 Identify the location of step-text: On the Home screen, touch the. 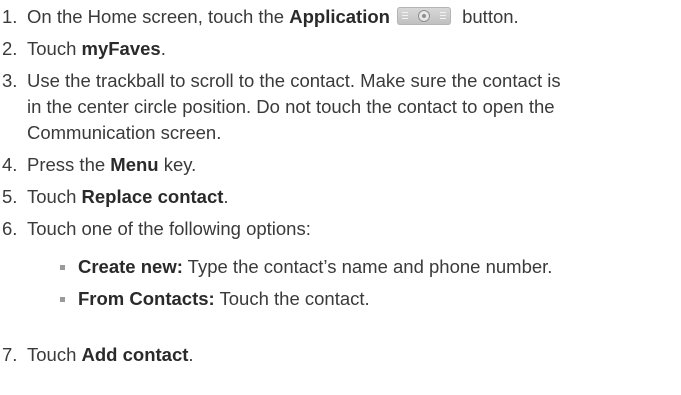
(158, 16).